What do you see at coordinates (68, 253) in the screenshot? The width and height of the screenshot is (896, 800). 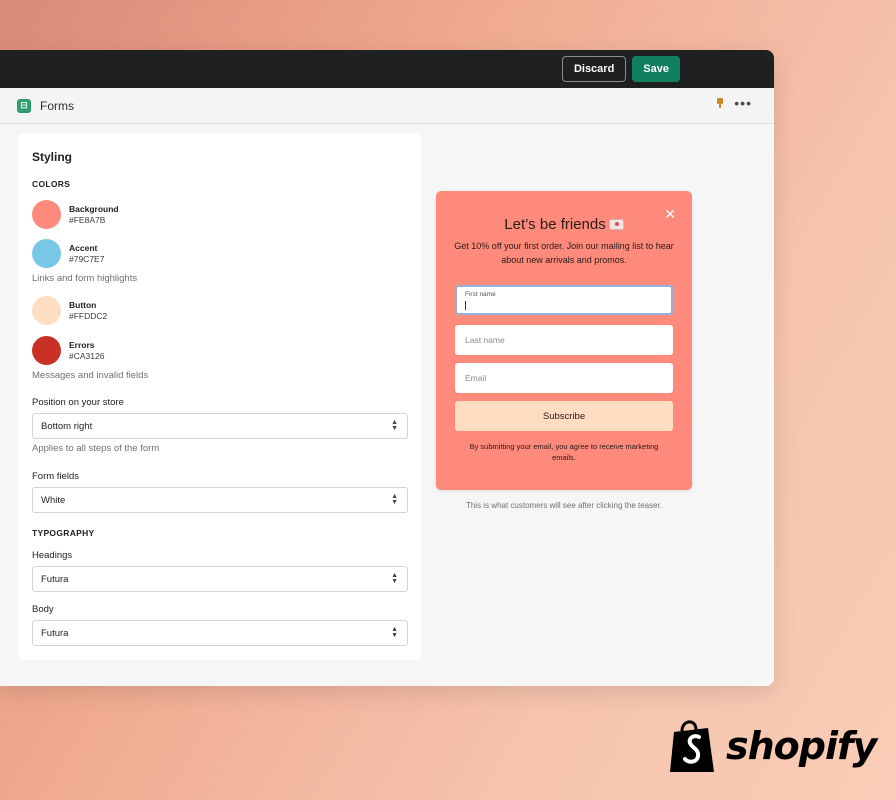 I see `color-accent: Accent #79C7E7` at bounding box center [68, 253].